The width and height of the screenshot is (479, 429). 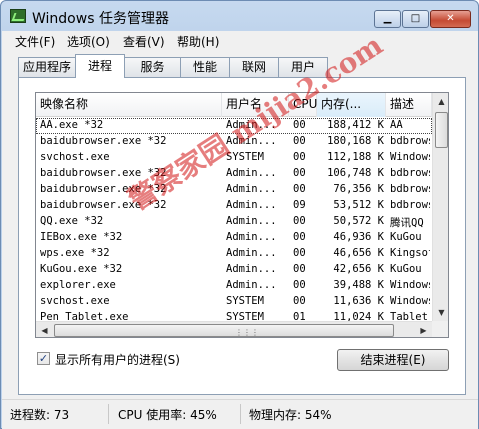 What do you see at coordinates (358, 285) in the screenshot?
I see `cell-memory: 39,488 K` at bounding box center [358, 285].